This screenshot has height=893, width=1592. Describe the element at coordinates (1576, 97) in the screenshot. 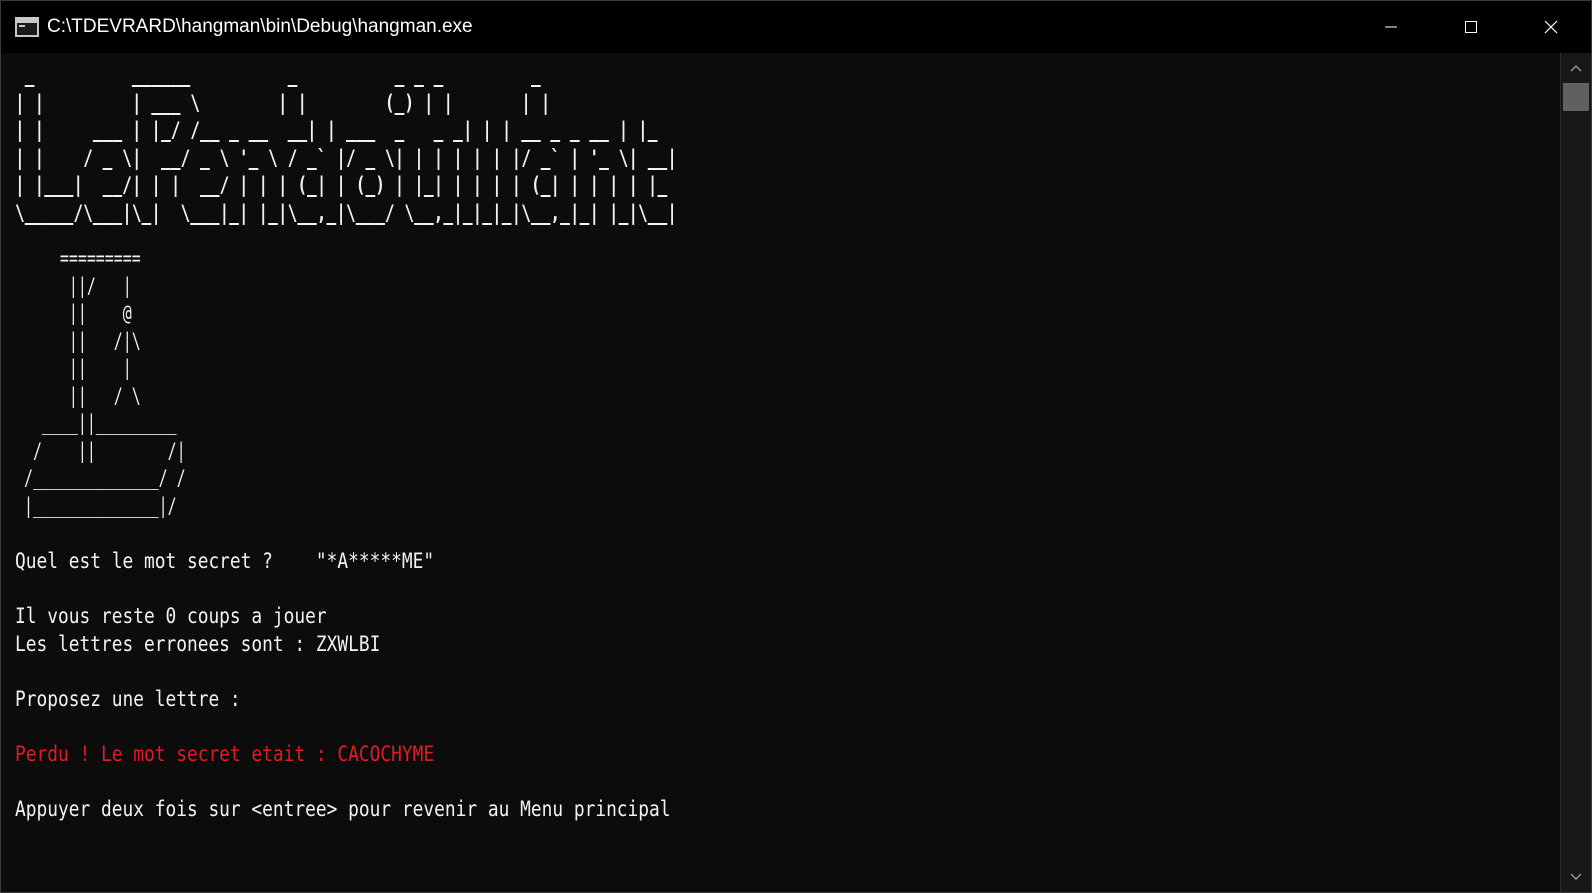

I see `scroll-thumb` at that location.